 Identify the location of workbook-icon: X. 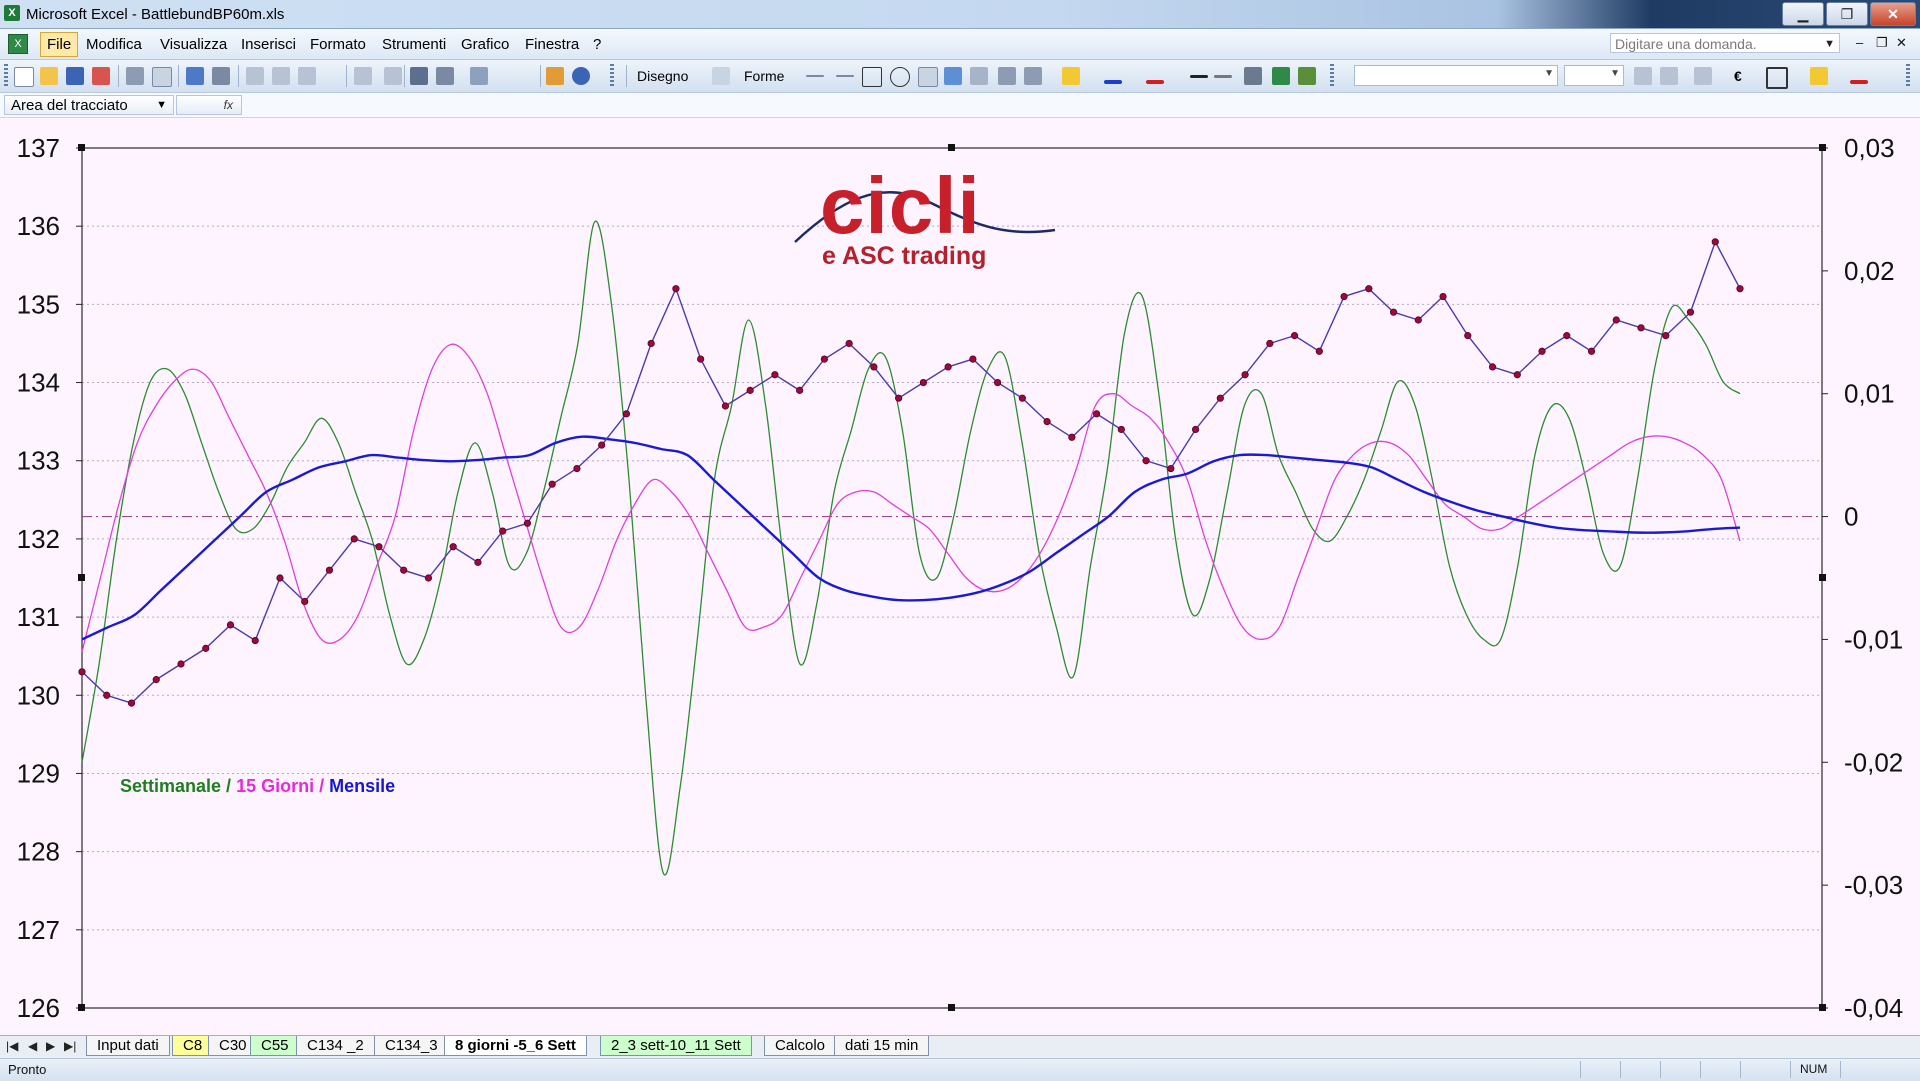
(18, 44).